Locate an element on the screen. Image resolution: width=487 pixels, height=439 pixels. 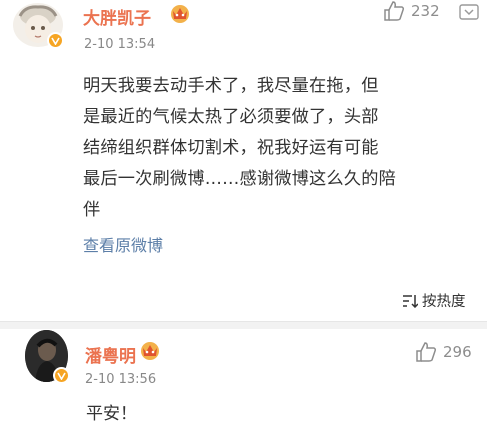
divider is located at coordinates (243, 325).